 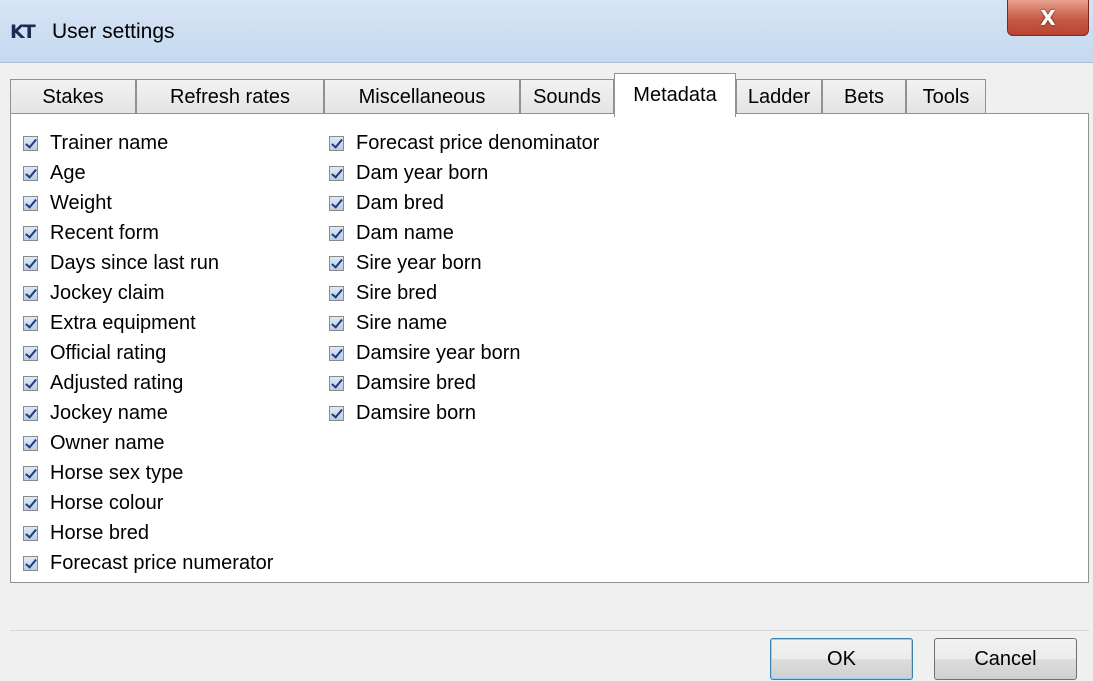 I want to click on checkbox-label: Dam bred, so click(x=400, y=202).